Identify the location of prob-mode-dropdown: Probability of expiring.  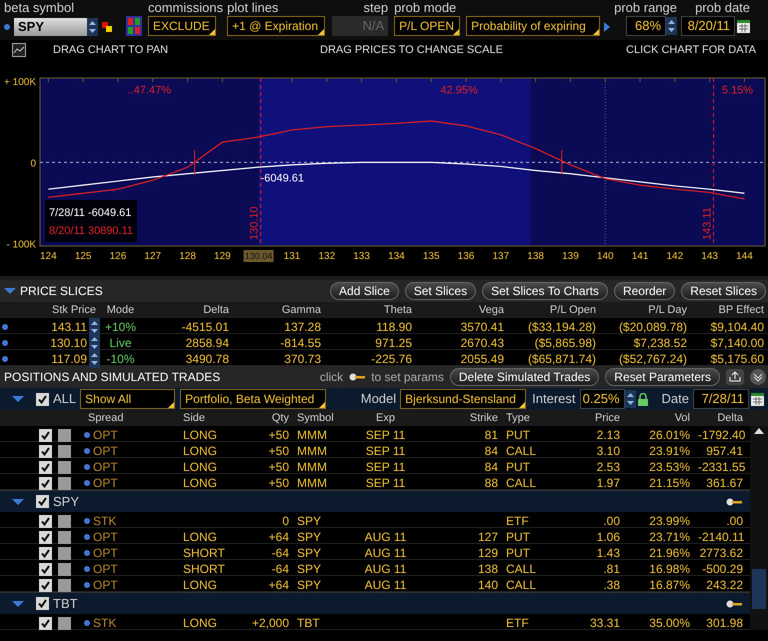
(533, 26).